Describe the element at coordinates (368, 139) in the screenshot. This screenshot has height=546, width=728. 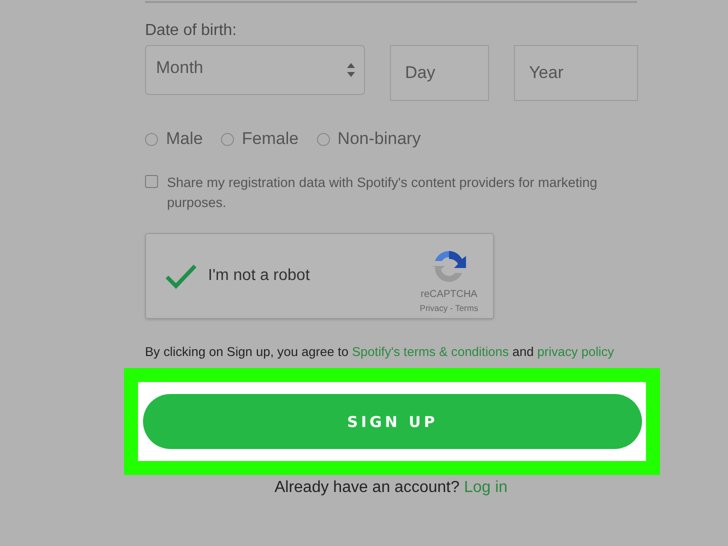
I see `gender-radio: Non-binary` at that location.